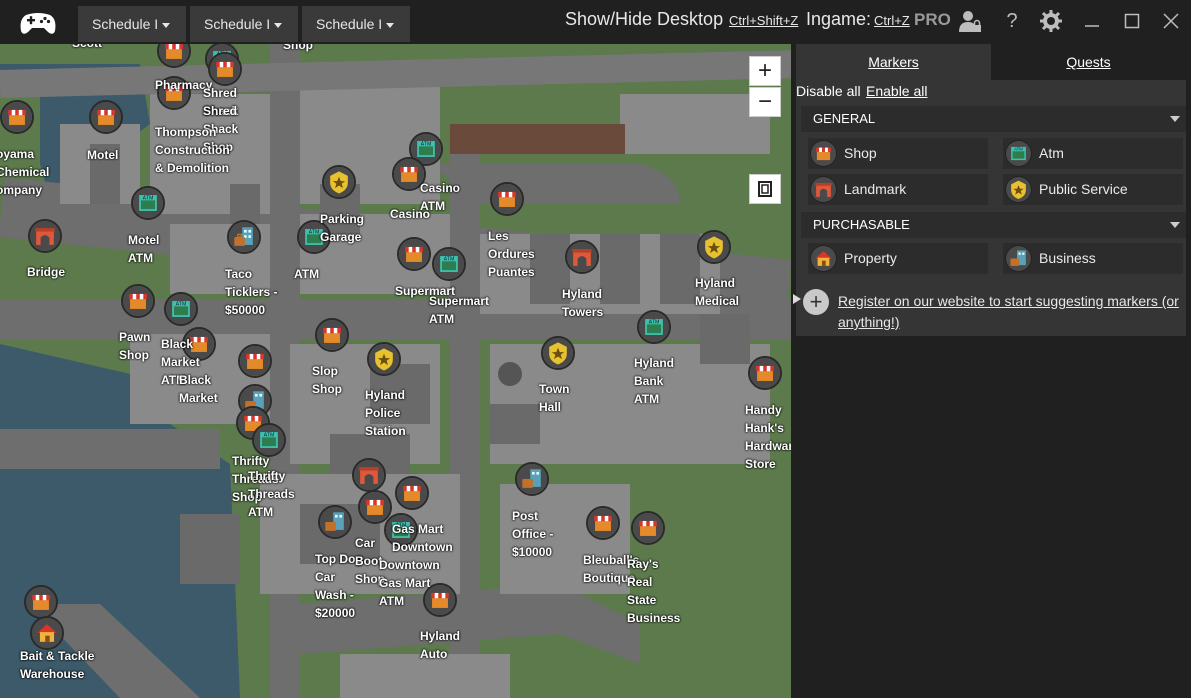 The height and width of the screenshot is (698, 1191). What do you see at coordinates (440, 645) in the screenshot?
I see `map-label: Hyland Auto` at bounding box center [440, 645].